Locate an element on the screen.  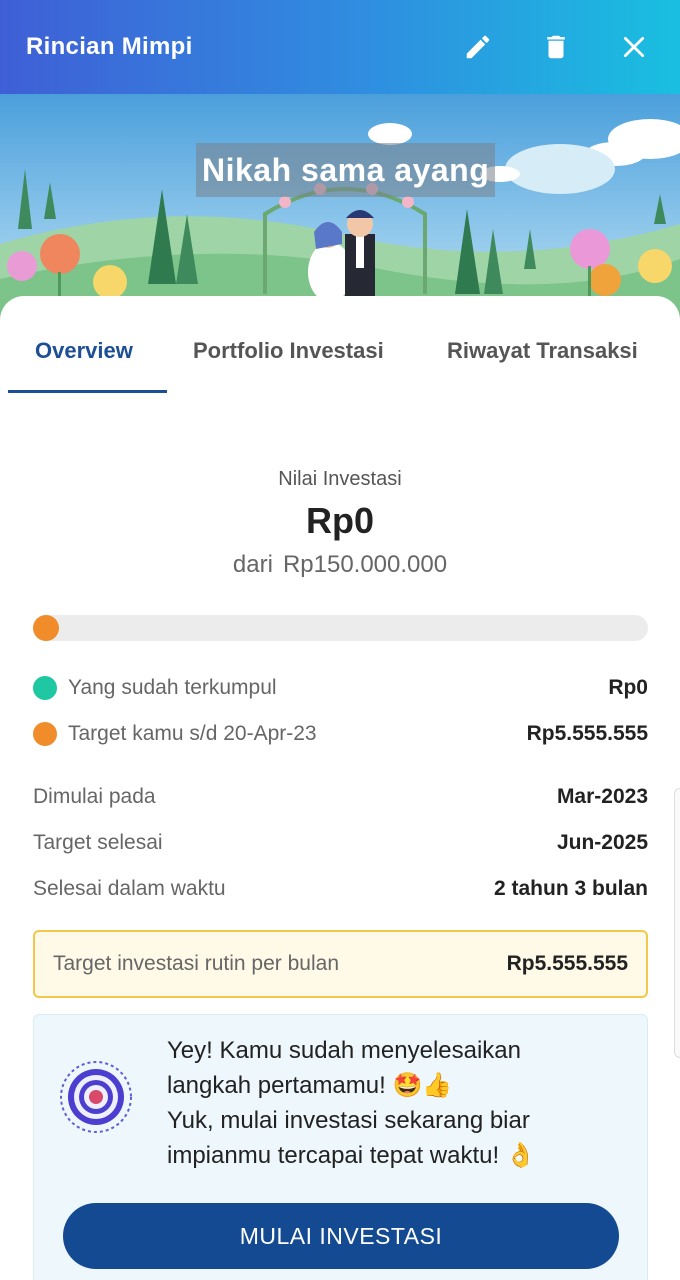
legend-row-target: Target kamu s/d 20-Apr-23 Rp5.555.555 is located at coordinates (340, 734).